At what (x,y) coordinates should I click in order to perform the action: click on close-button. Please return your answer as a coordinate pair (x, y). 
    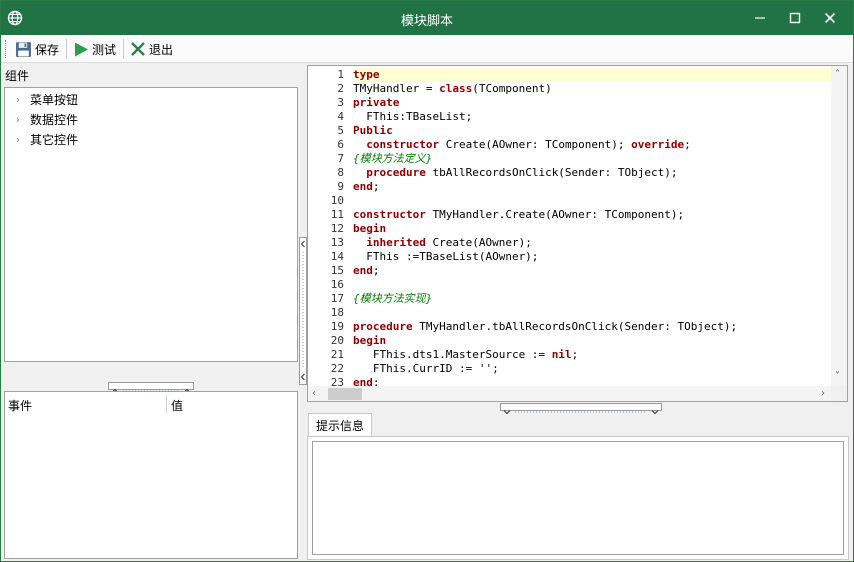
    Looking at the image, I should click on (830, 18).